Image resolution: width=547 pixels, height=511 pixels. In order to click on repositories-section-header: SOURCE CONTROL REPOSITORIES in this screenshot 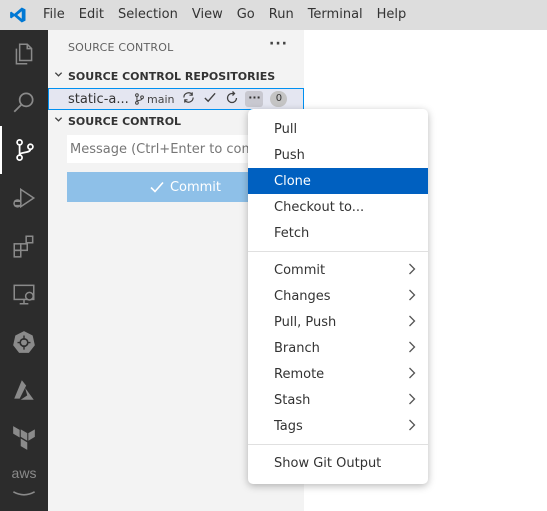, I will do `click(176, 76)`.